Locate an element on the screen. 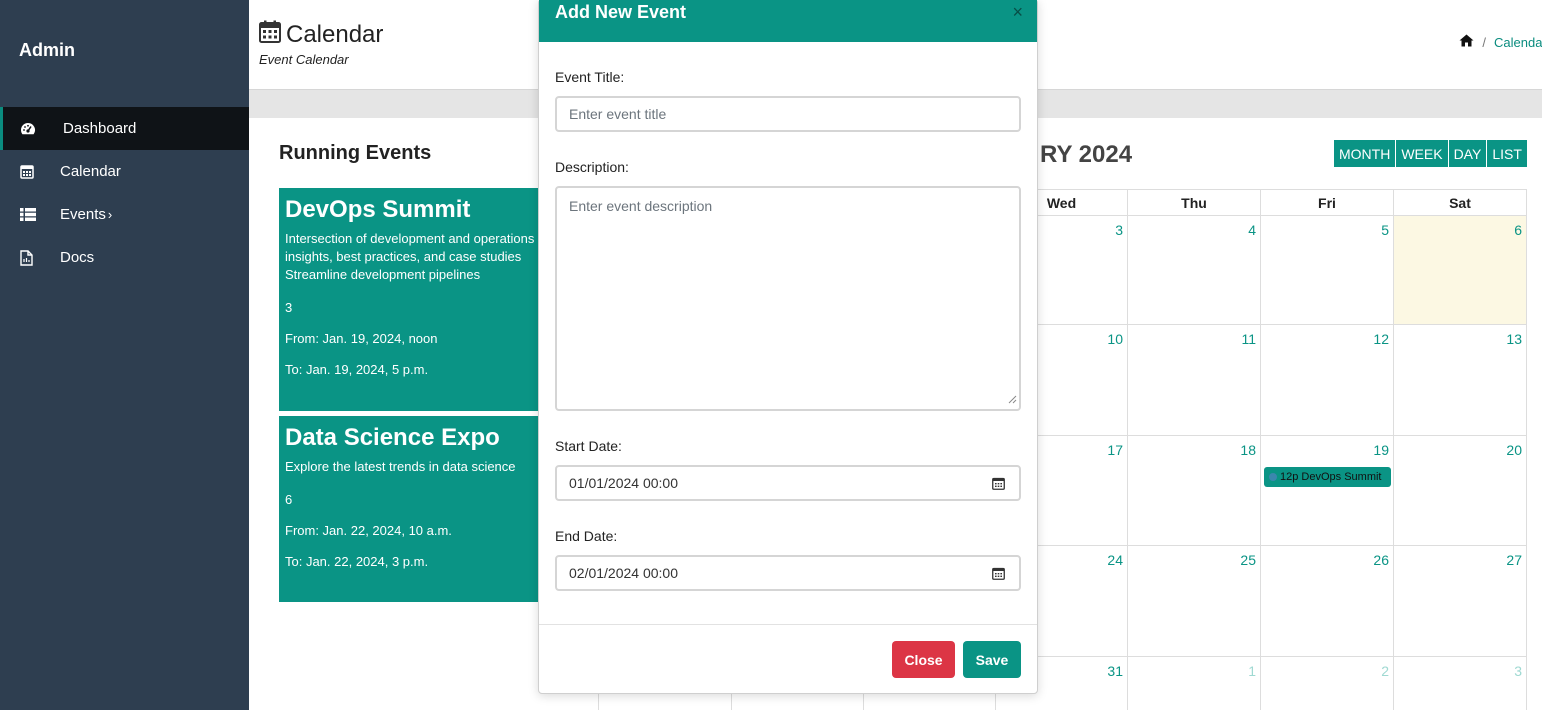  start-date-label: Start Date: is located at coordinates (588, 446).